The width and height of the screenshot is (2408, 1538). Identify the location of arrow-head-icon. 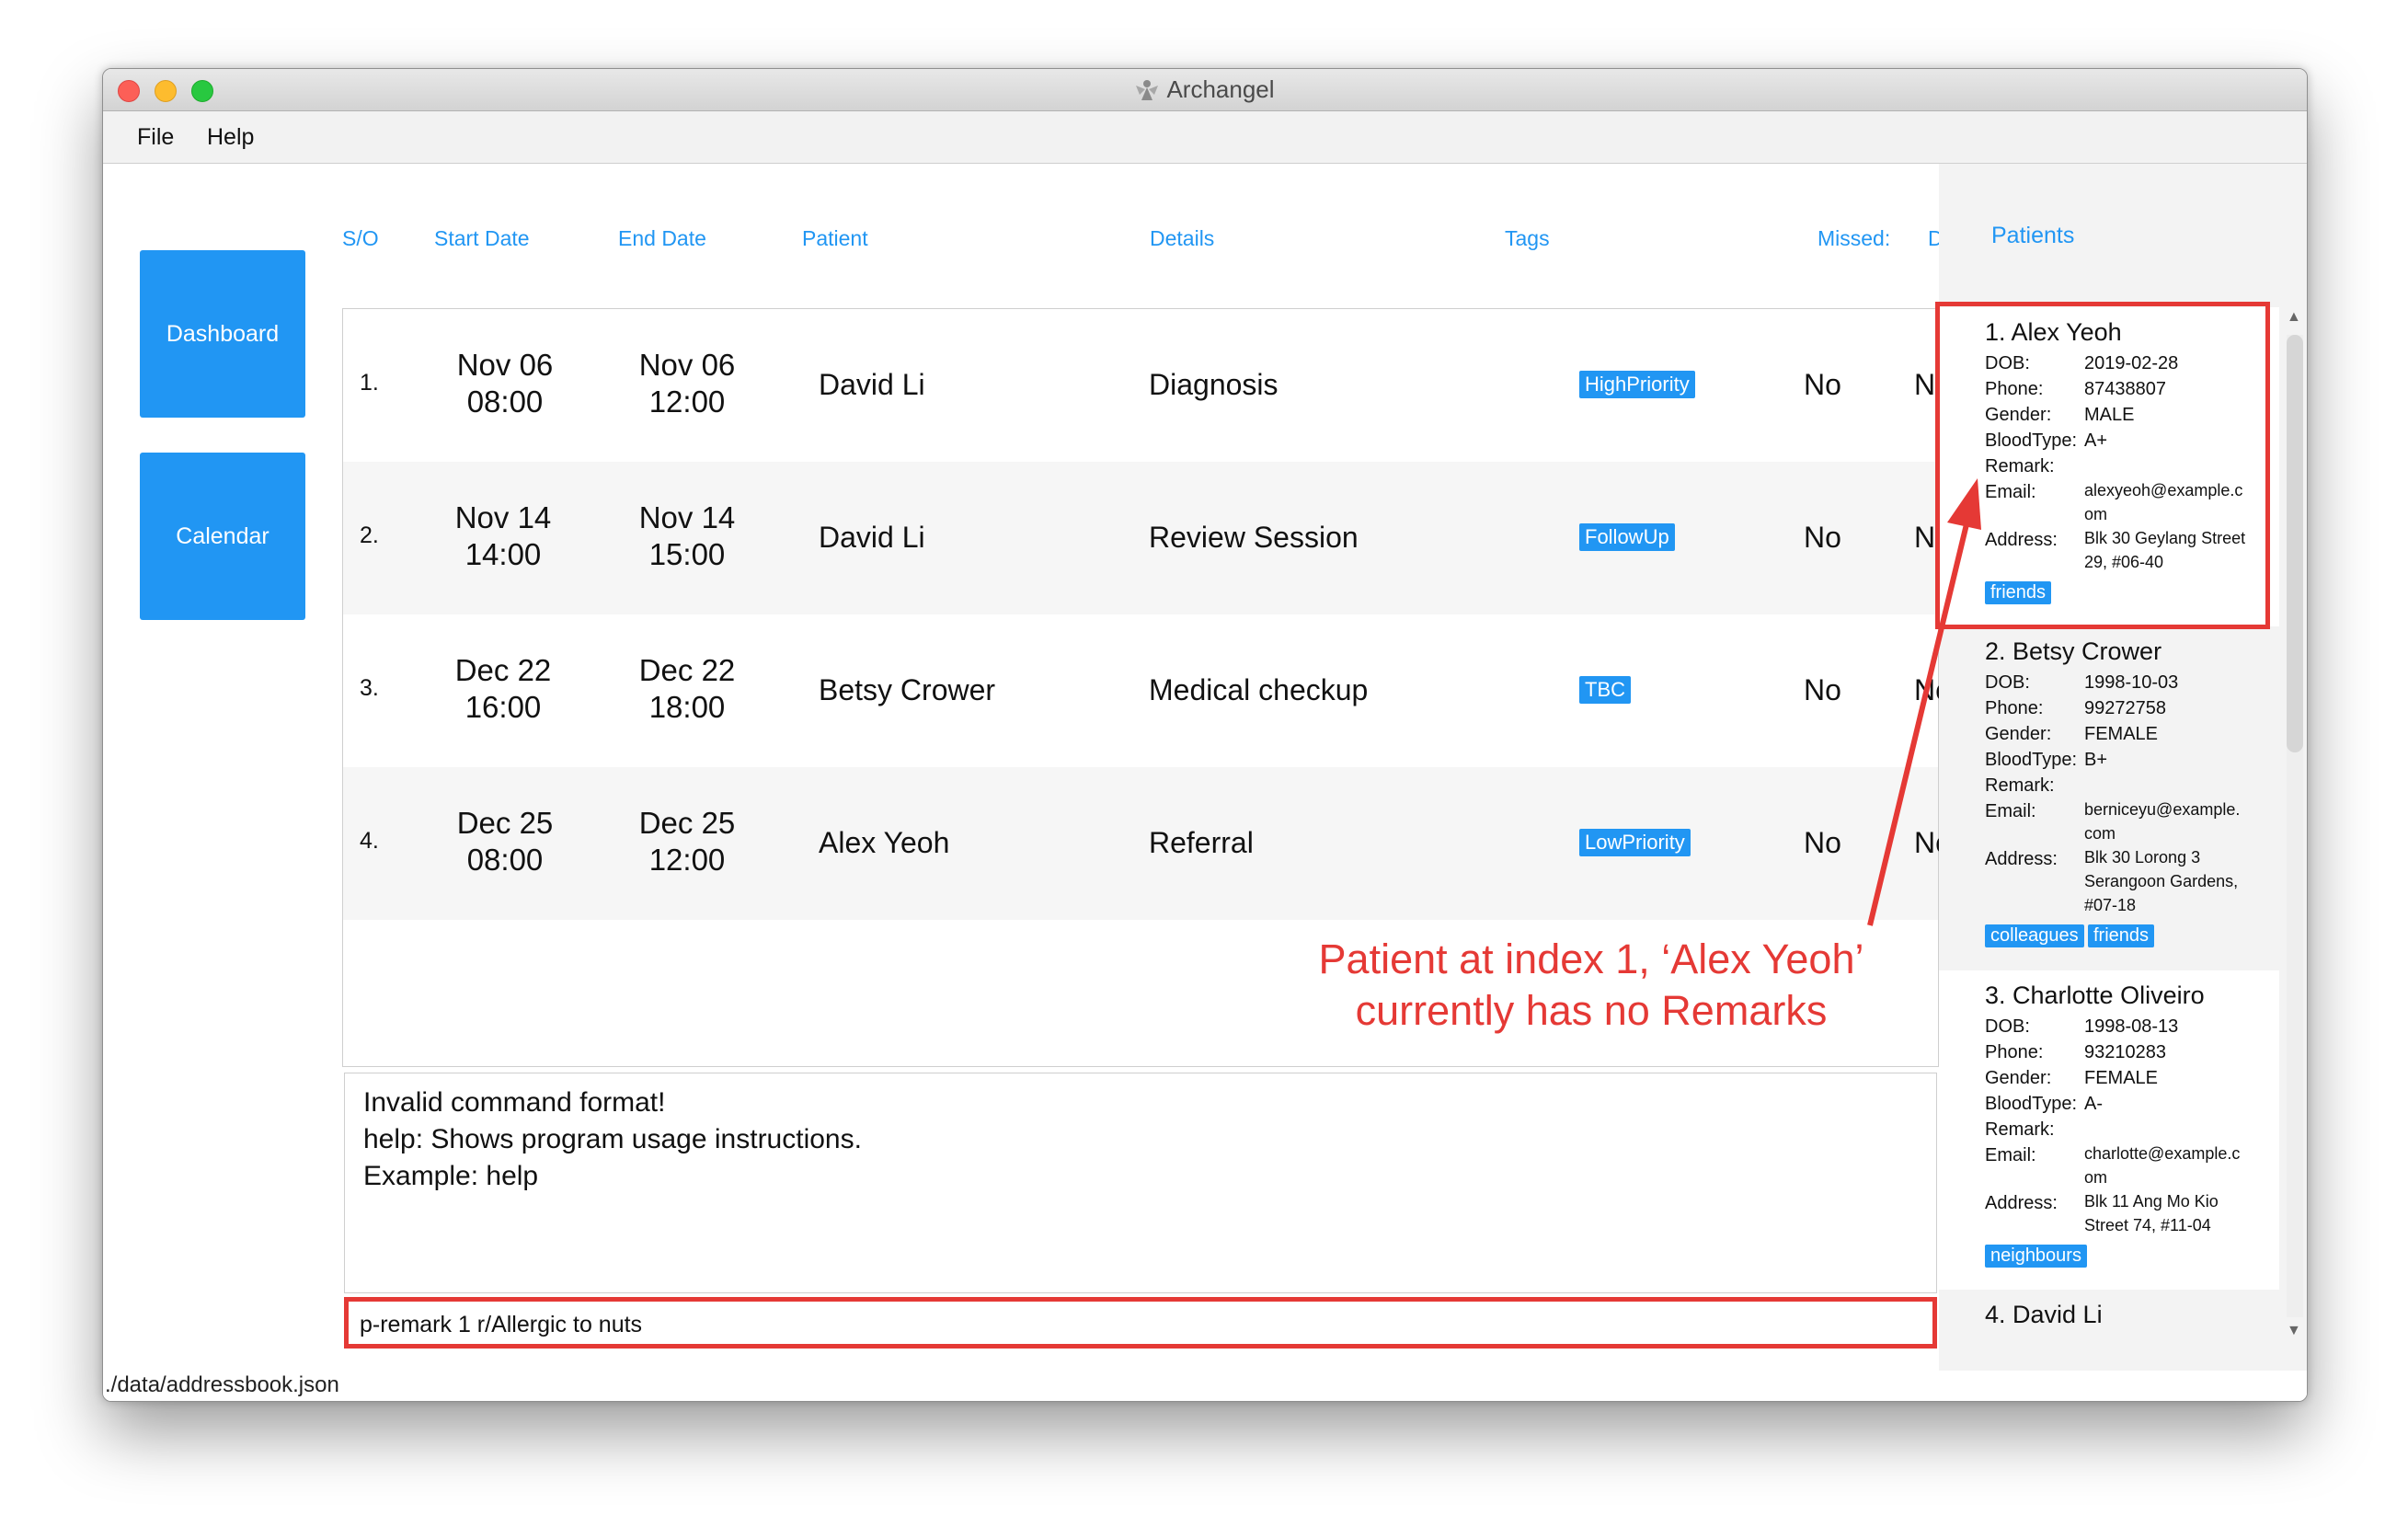
(1964, 504).